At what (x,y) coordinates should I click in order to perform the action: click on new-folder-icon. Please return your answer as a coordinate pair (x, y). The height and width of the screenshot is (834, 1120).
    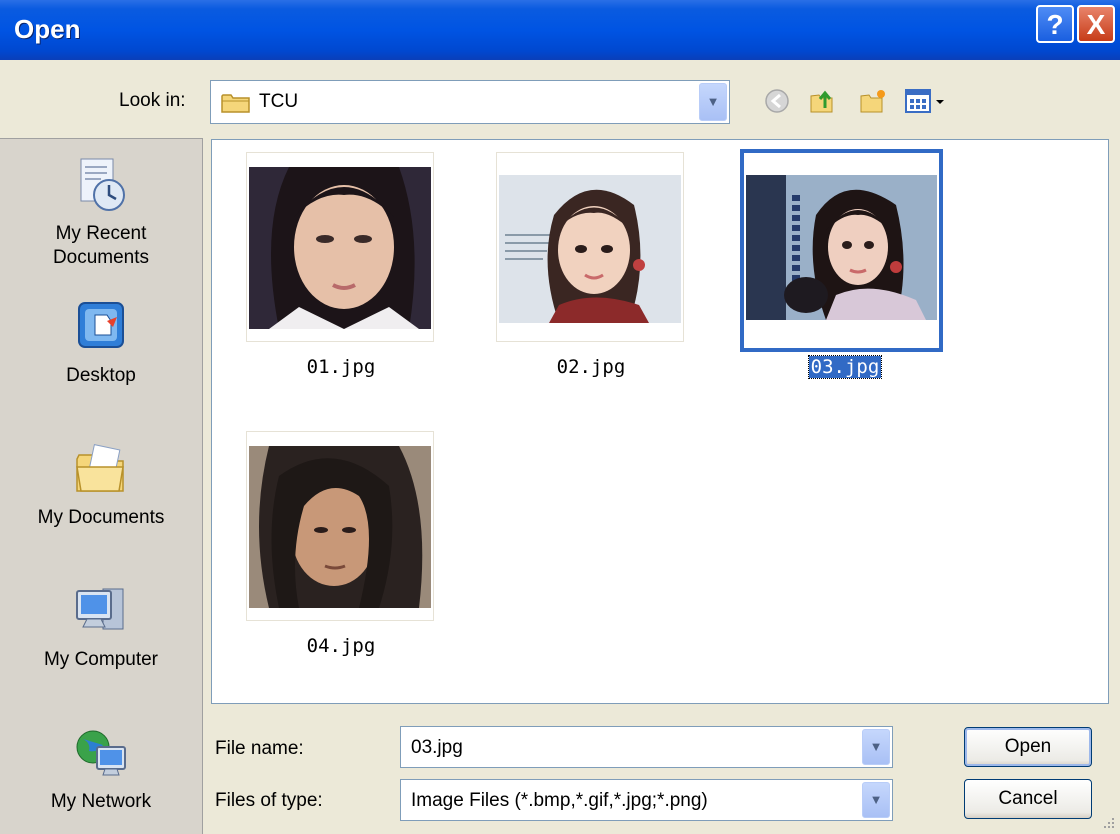
    Looking at the image, I should click on (873, 101).